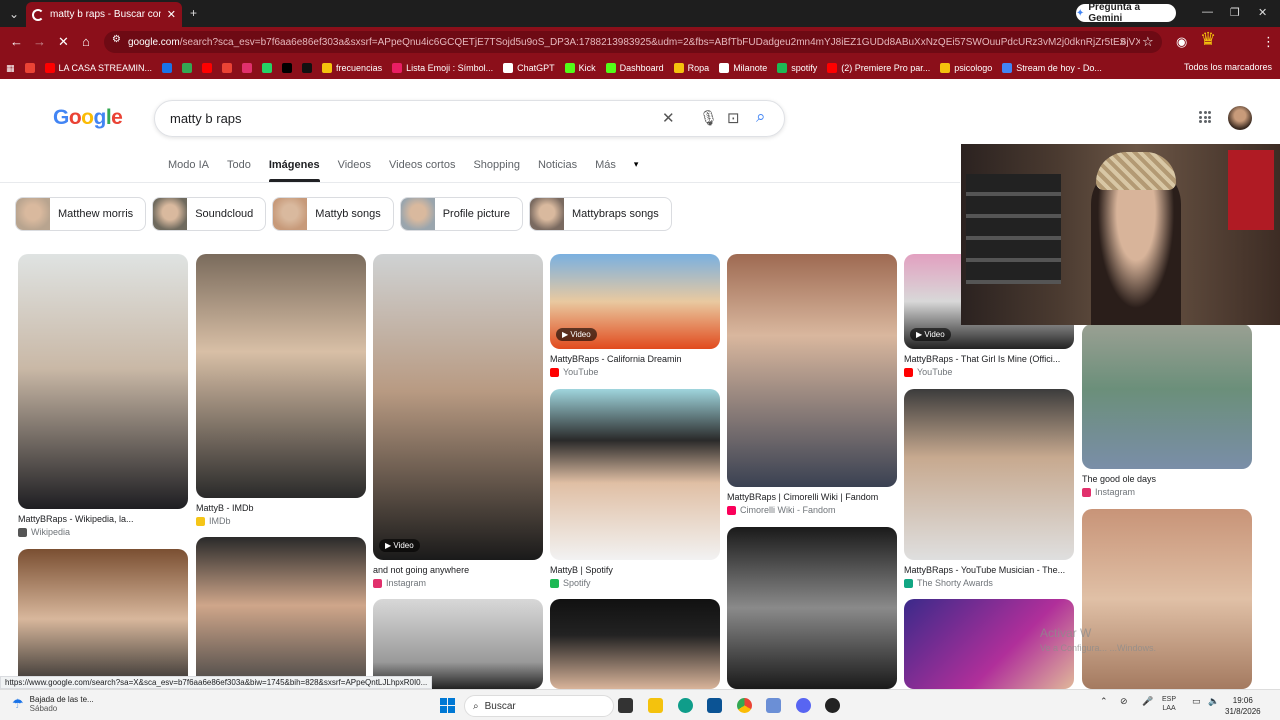 The image size is (1280, 720). Describe the element at coordinates (1235, 12) in the screenshot. I see `restore-icon: ❐` at that location.